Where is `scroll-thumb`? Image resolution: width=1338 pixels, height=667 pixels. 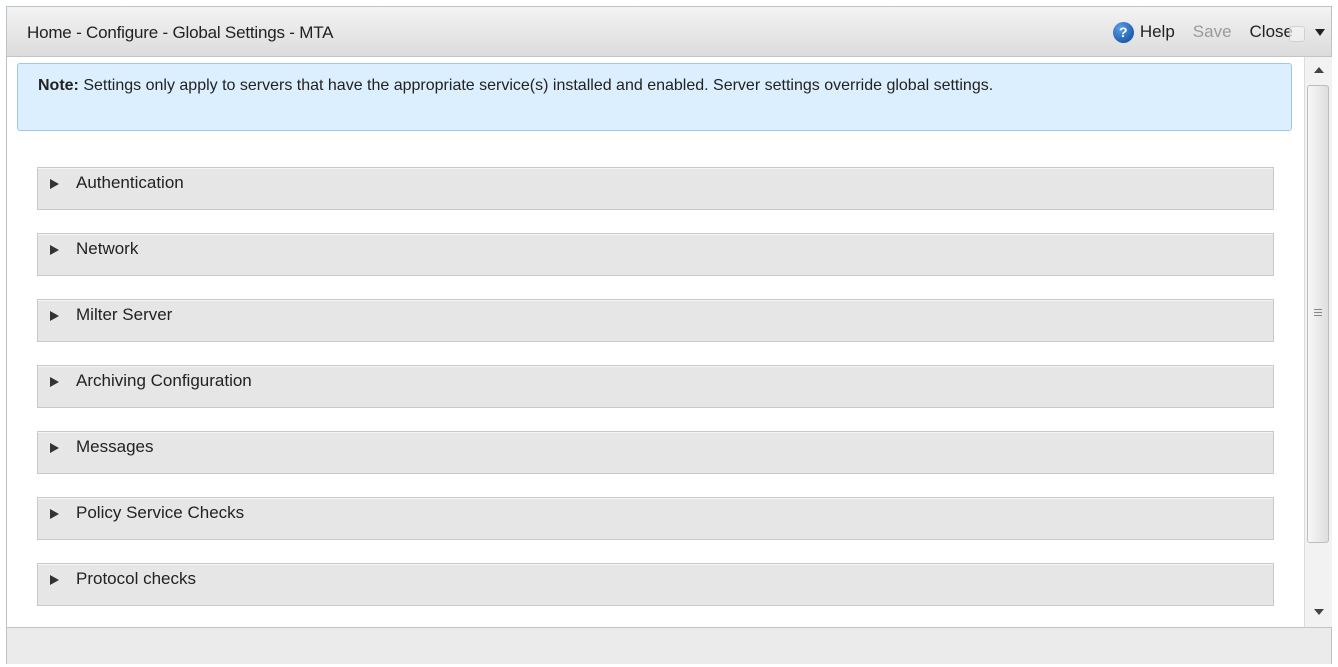
scroll-thumb is located at coordinates (1318, 314).